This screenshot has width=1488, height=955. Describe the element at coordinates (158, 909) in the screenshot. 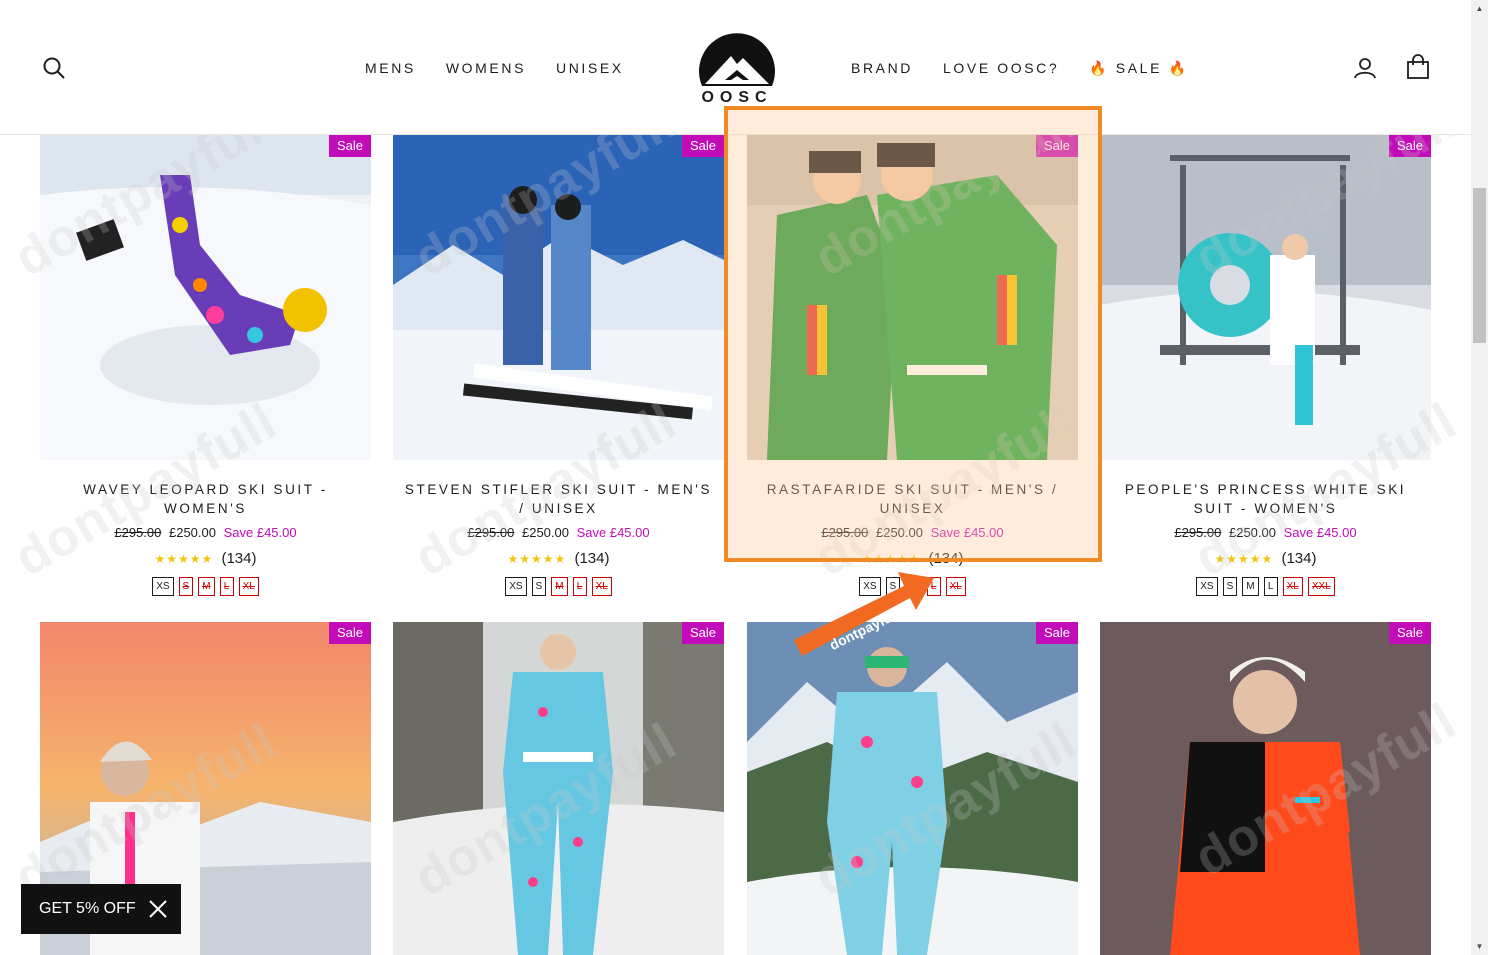

I see `close-icon` at that location.